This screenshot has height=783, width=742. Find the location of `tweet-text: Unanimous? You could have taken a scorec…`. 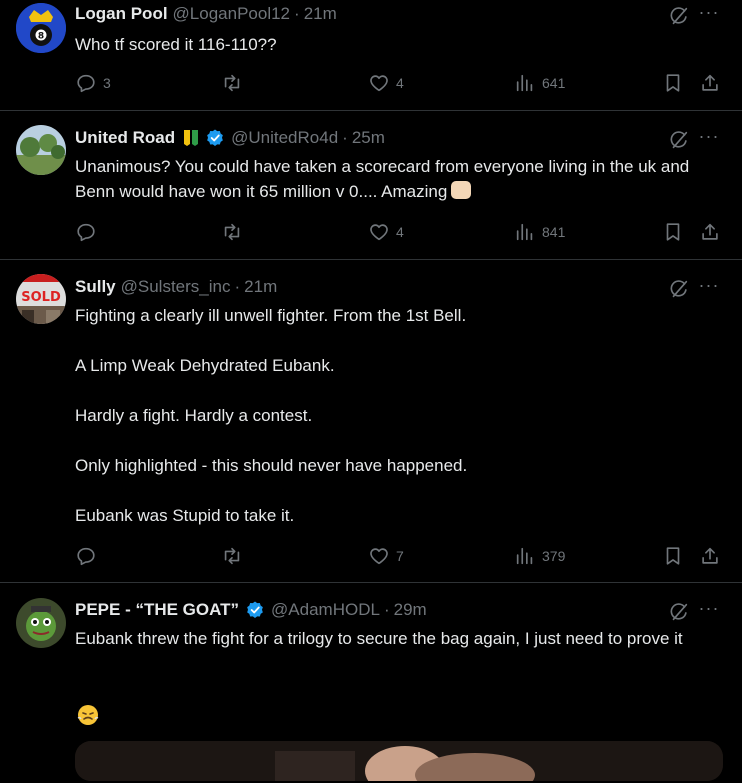

tweet-text: Unanimous? You could have taken a scorec… is located at coordinates (400, 179).